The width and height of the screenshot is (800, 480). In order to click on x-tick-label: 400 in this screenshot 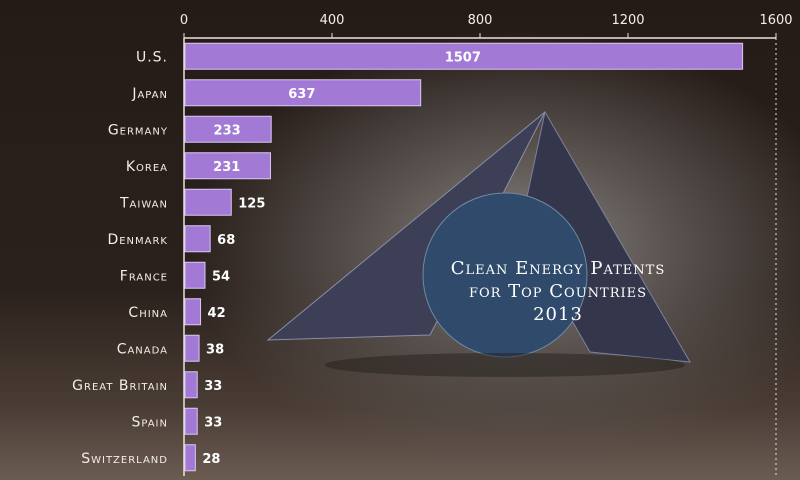, I will do `click(332, 20)`.